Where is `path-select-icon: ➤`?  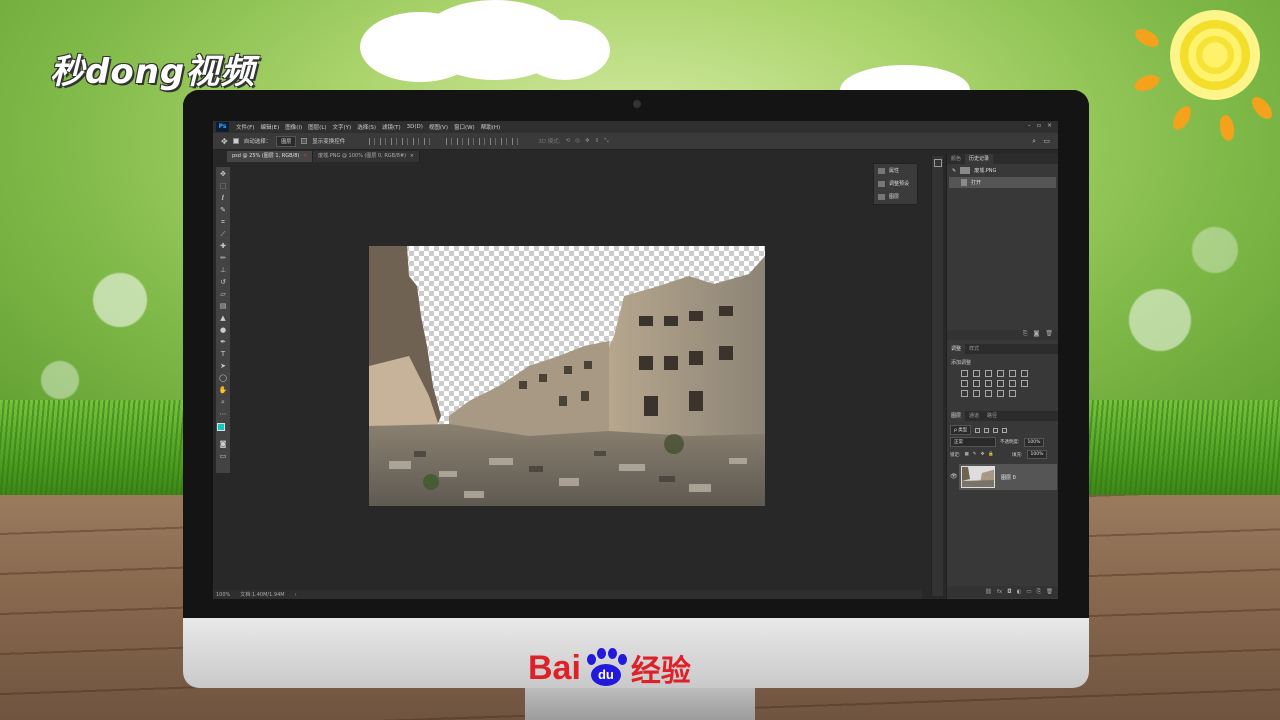
path-select-icon: ➤ is located at coordinates (223, 366).